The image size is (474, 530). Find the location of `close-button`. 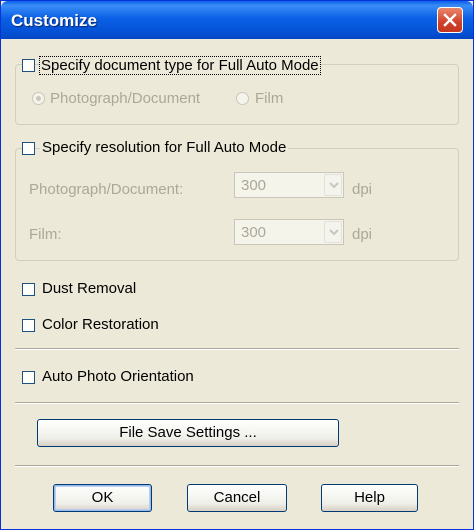

close-button is located at coordinates (450, 20).